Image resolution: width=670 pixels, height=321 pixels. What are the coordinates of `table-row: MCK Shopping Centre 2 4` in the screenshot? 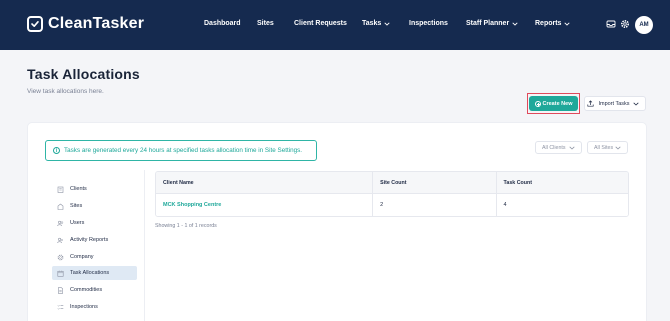 It's located at (392, 205).